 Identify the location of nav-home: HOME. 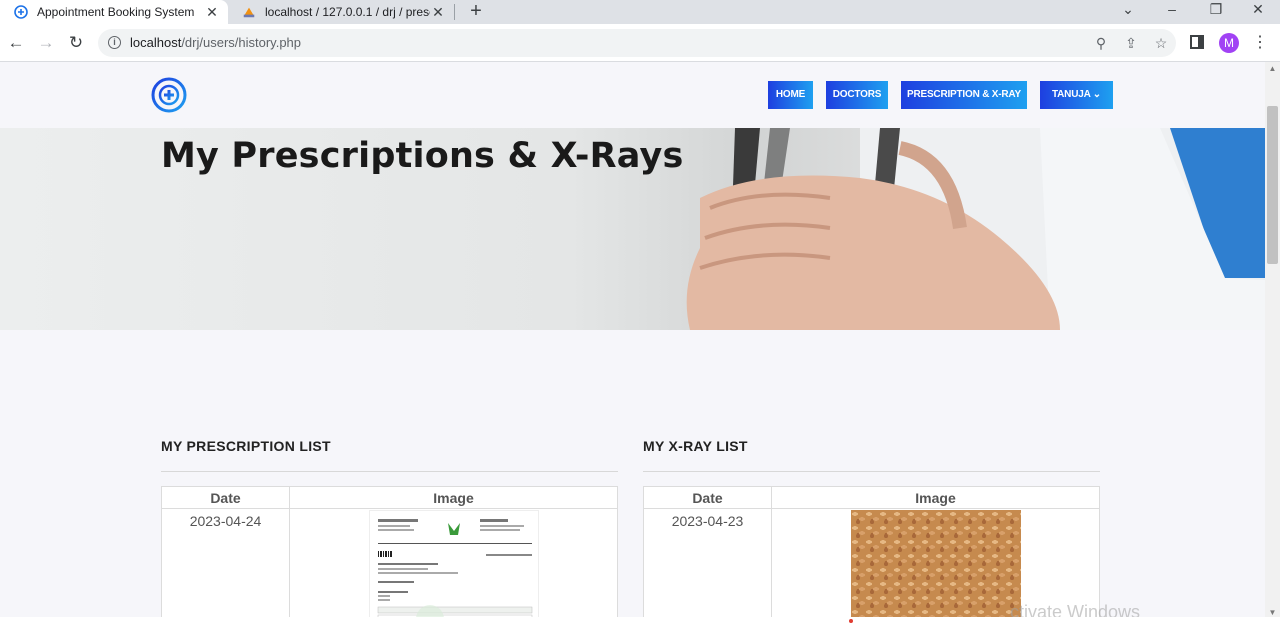
(790, 95).